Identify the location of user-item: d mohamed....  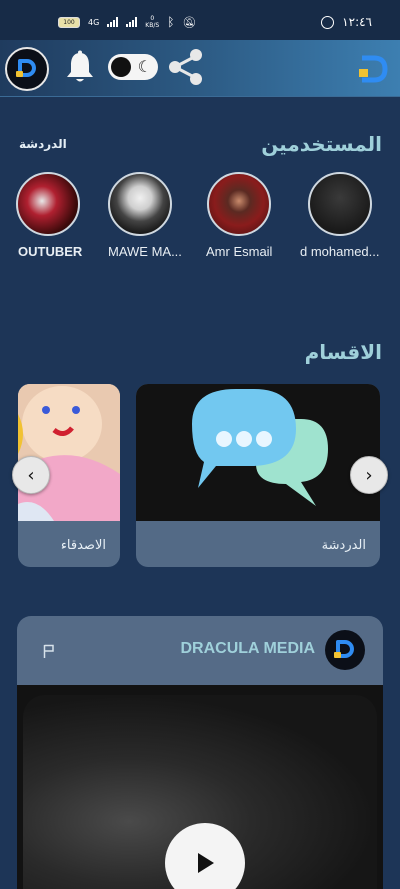
(350, 222).